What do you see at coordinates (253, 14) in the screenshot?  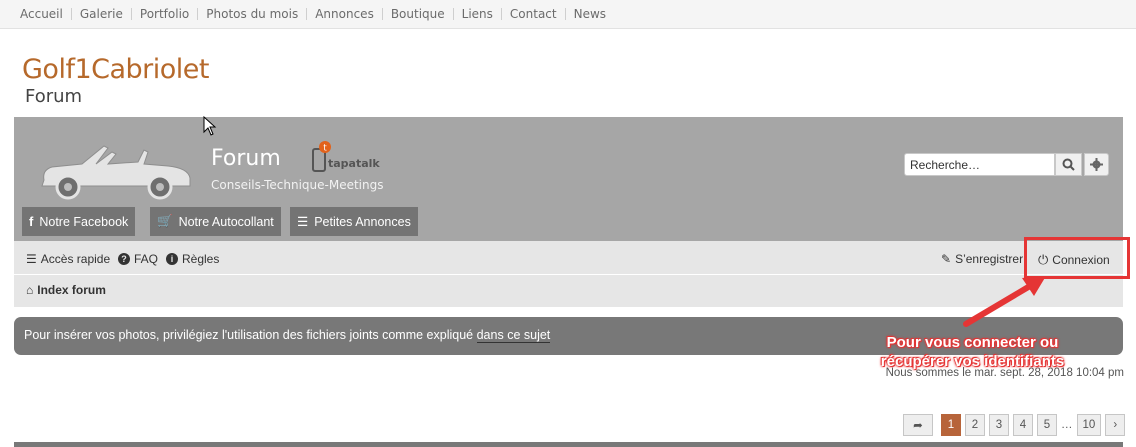 I see `topnav-photos-du-mois: Photos du mois` at bounding box center [253, 14].